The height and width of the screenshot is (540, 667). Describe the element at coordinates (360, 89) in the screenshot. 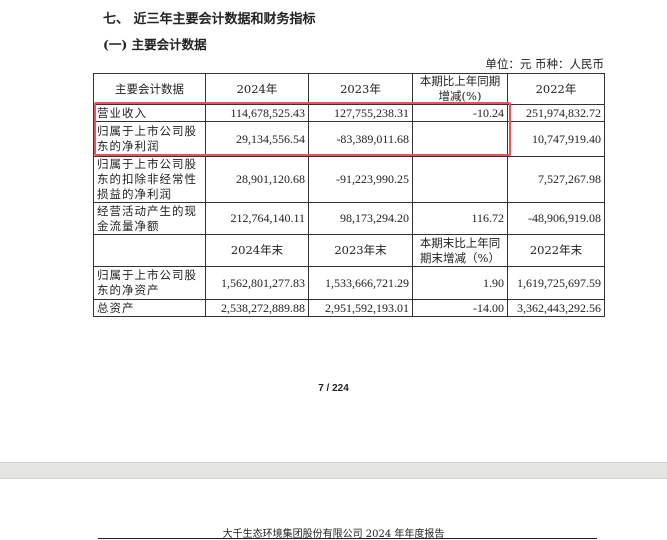

I see `header-cell: 2023年` at that location.